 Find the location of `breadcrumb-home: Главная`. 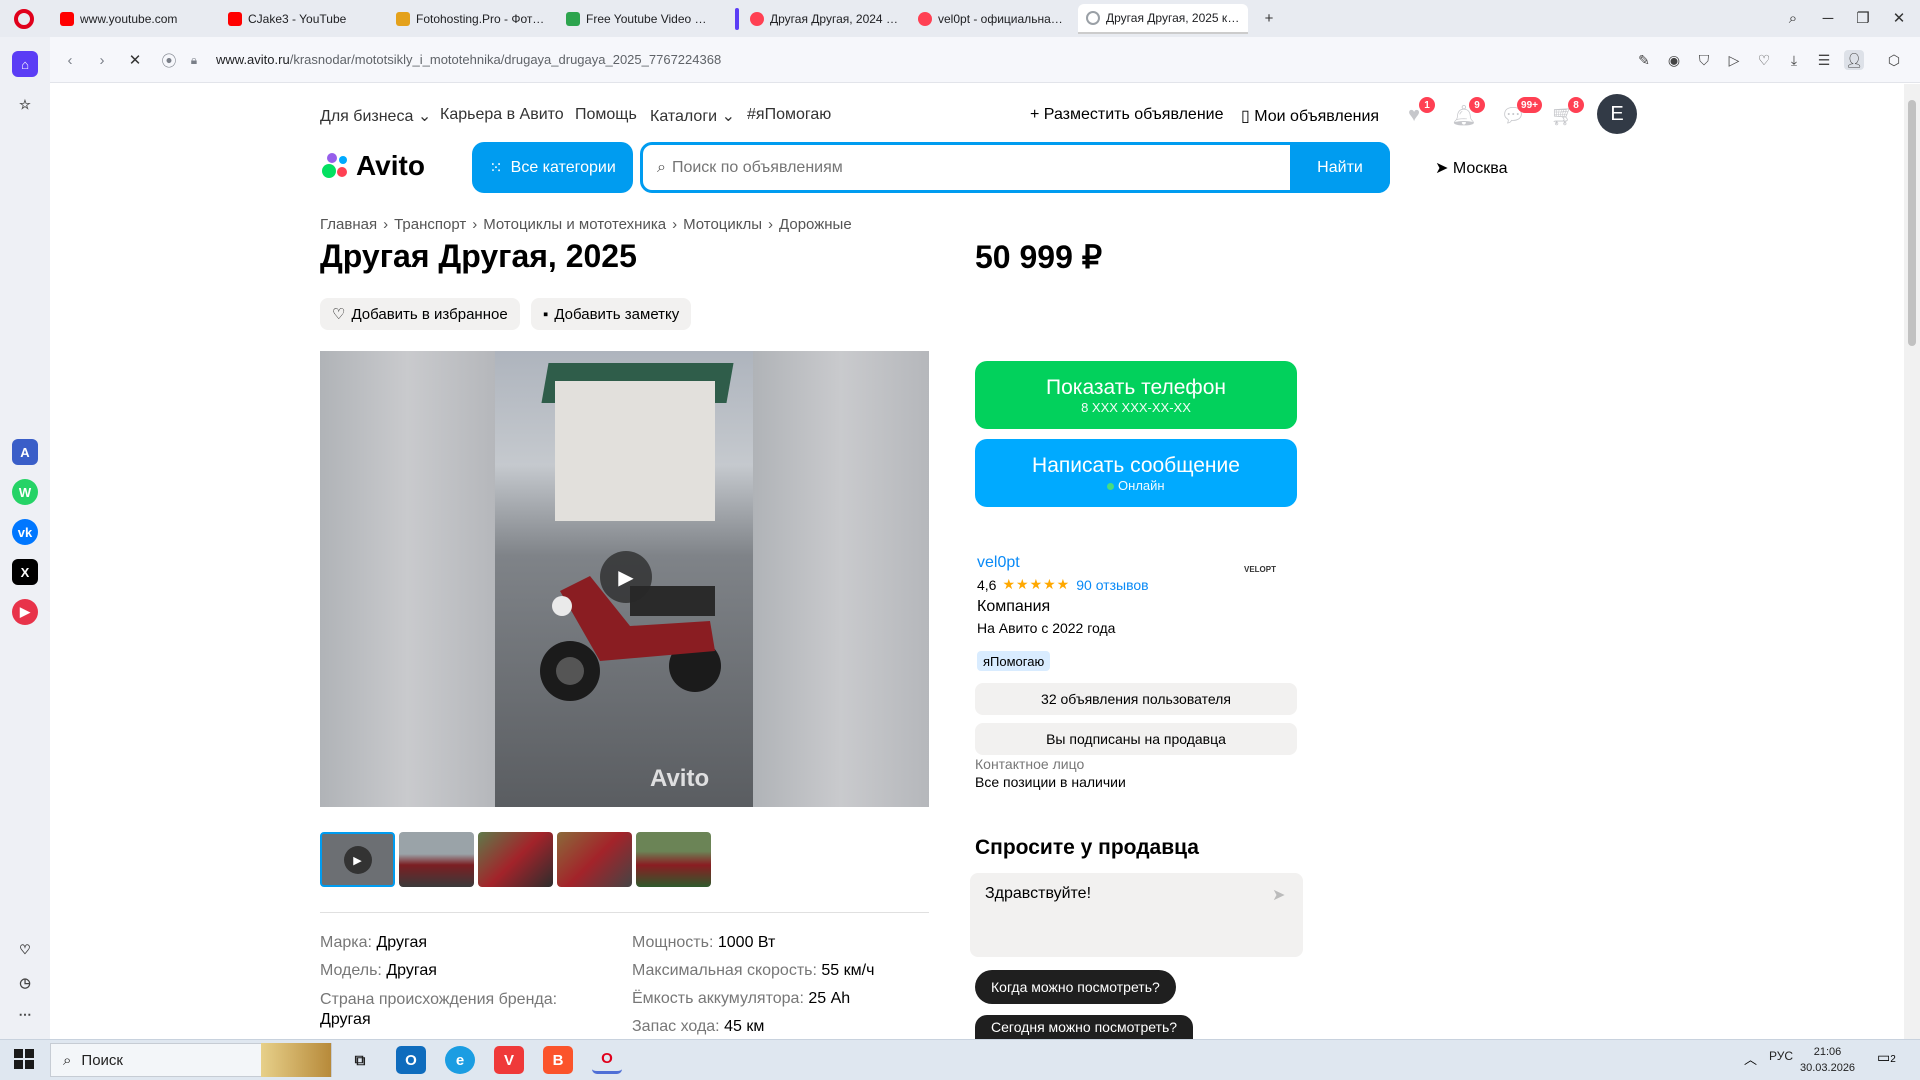

breadcrumb-home: Главная is located at coordinates (348, 224).